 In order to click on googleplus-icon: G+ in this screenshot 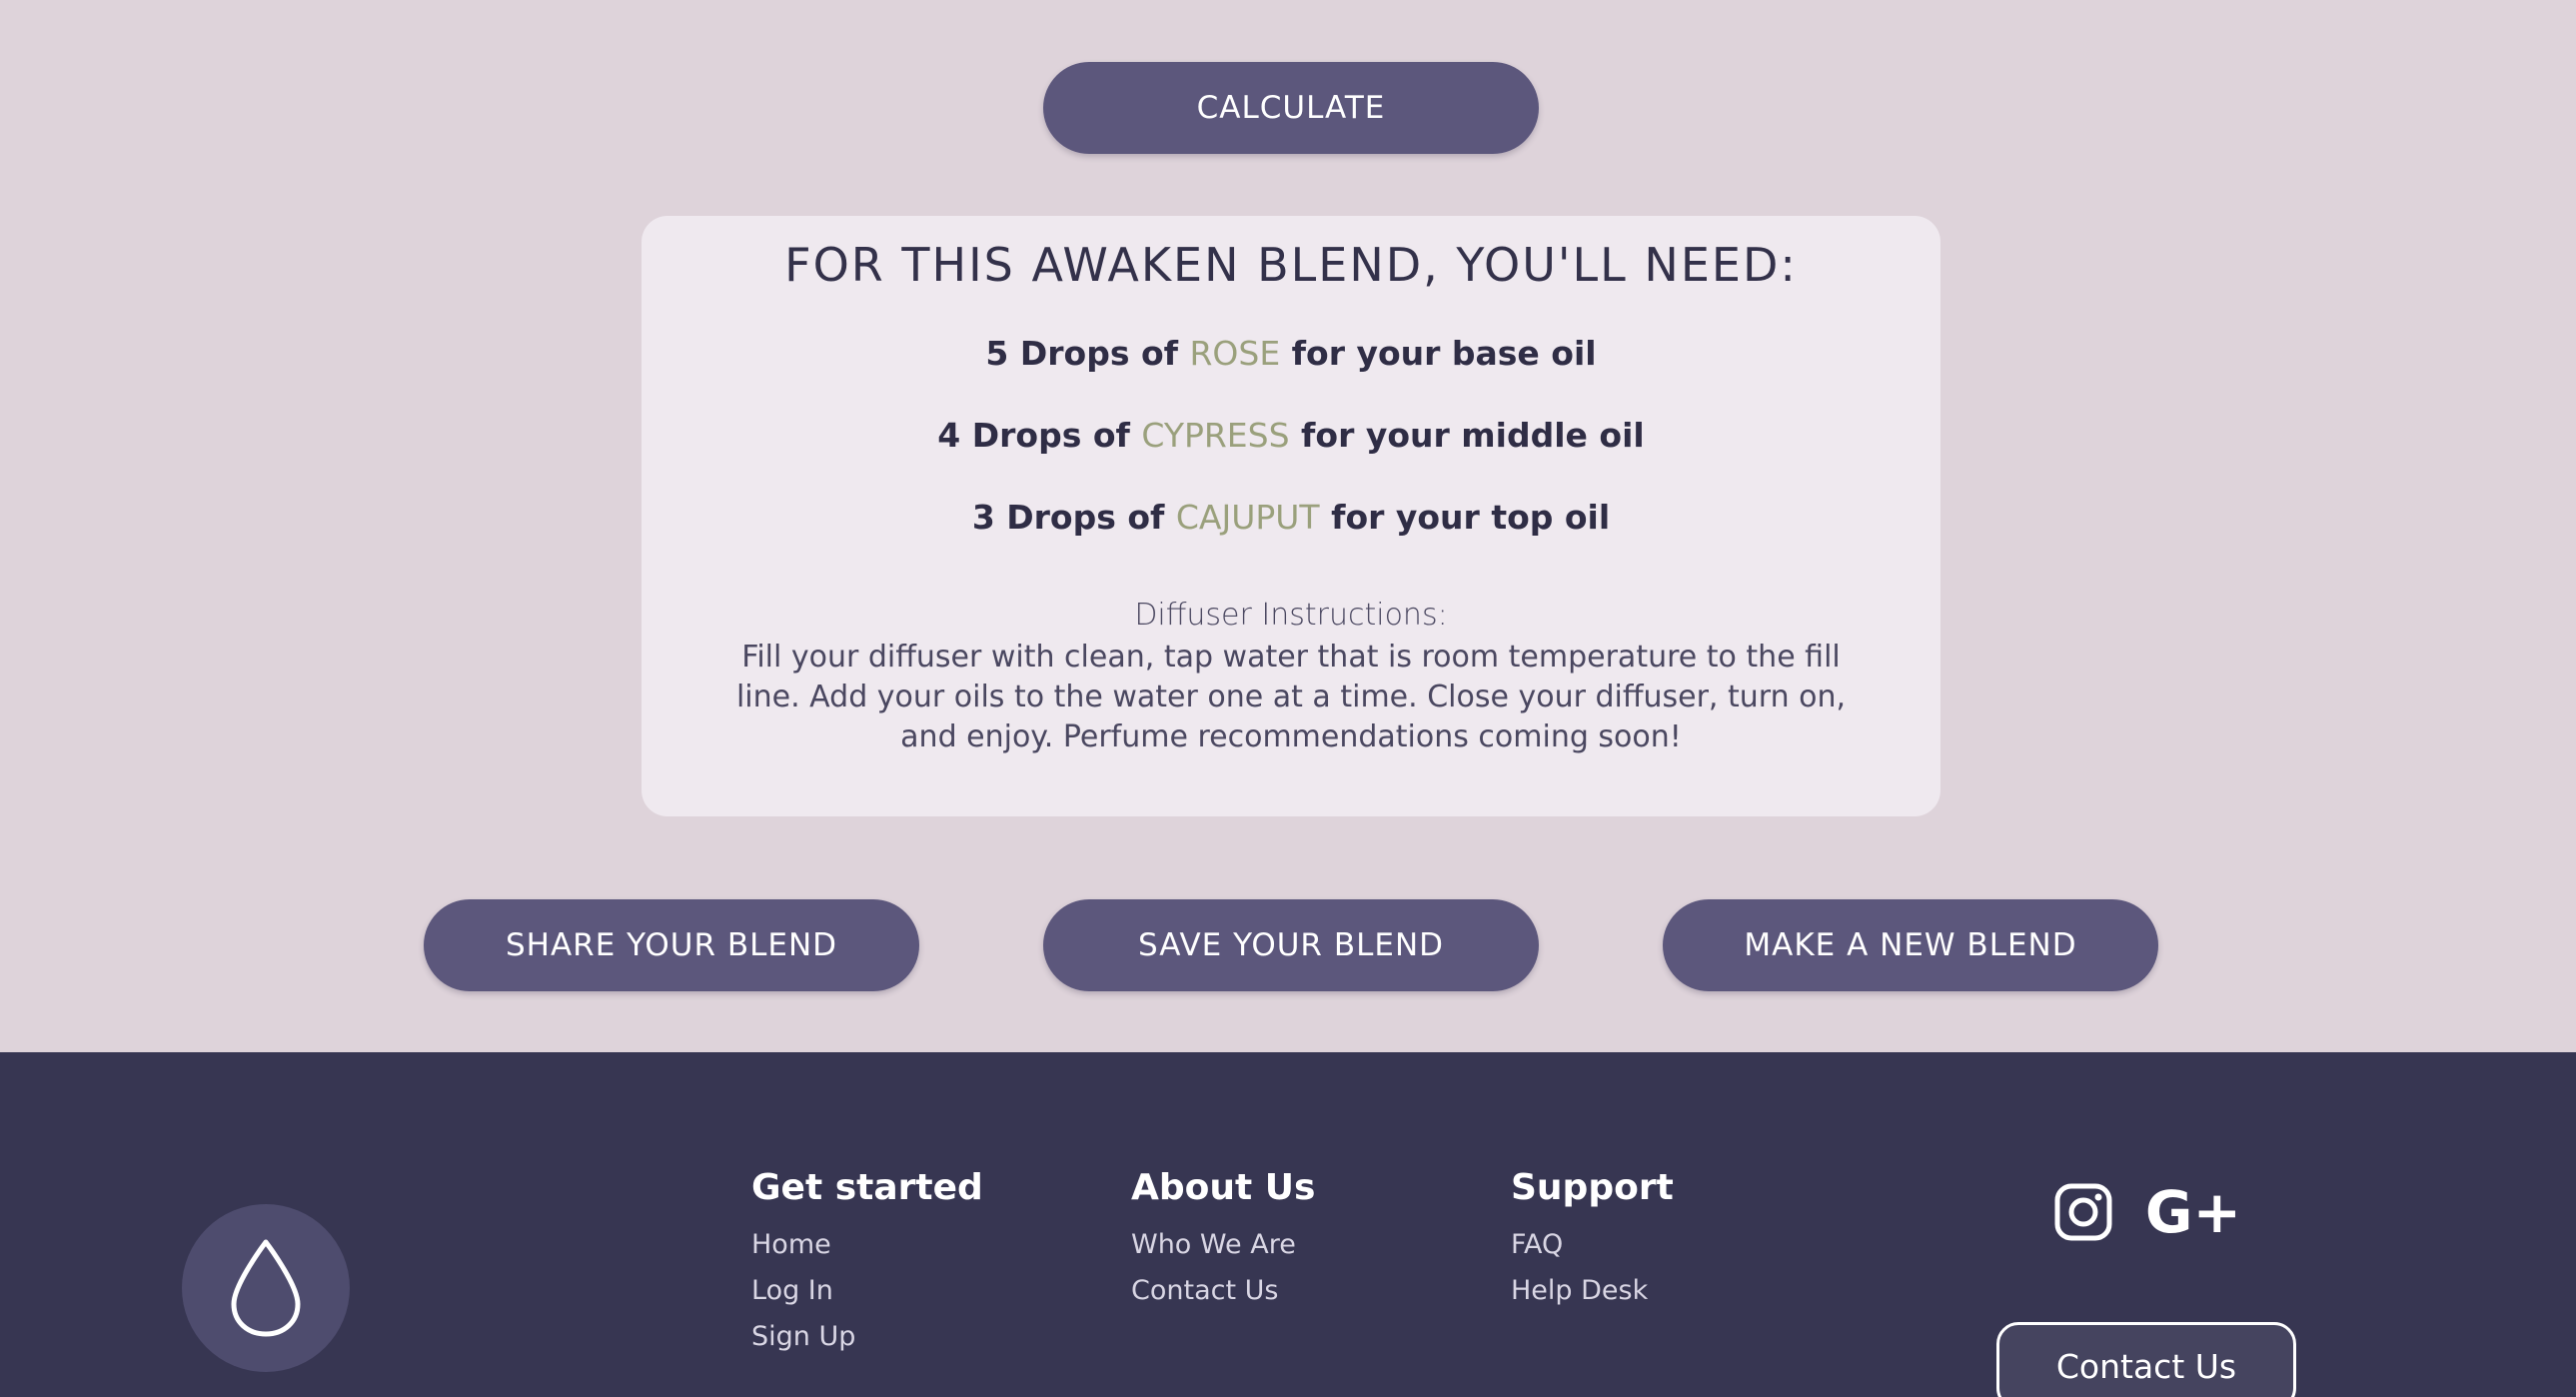, I will do `click(2193, 1212)`.